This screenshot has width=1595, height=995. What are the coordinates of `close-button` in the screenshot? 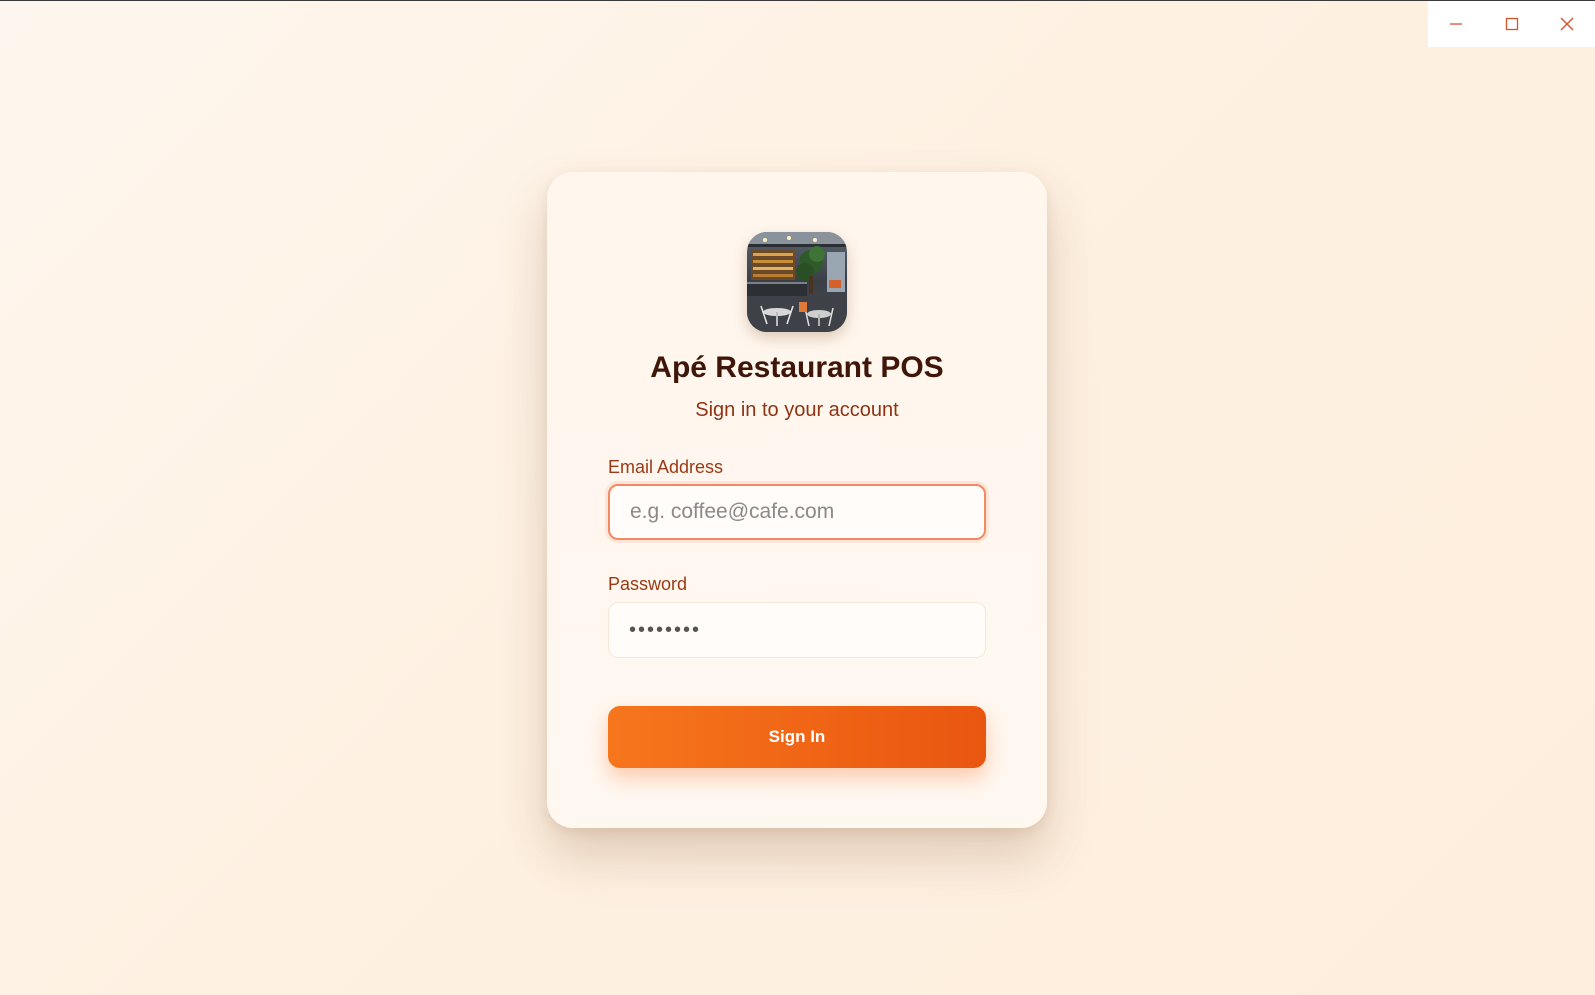 It's located at (1567, 24).